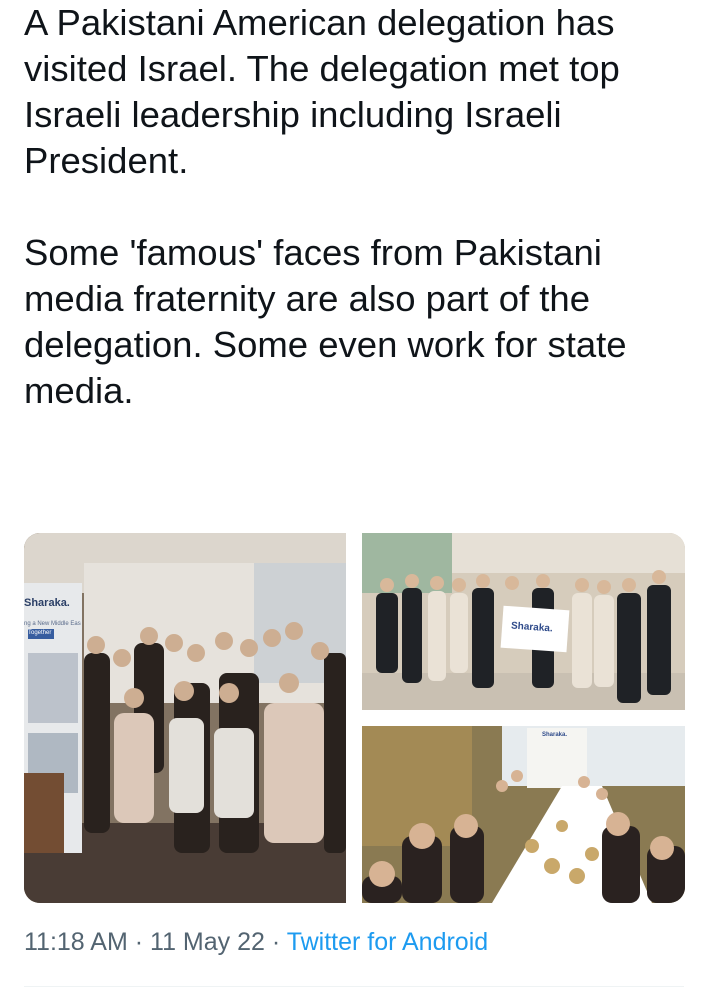 The height and width of the screenshot is (1000, 708). What do you see at coordinates (523, 621) in the screenshot?
I see `photo-group-standing: Sharaka.` at bounding box center [523, 621].